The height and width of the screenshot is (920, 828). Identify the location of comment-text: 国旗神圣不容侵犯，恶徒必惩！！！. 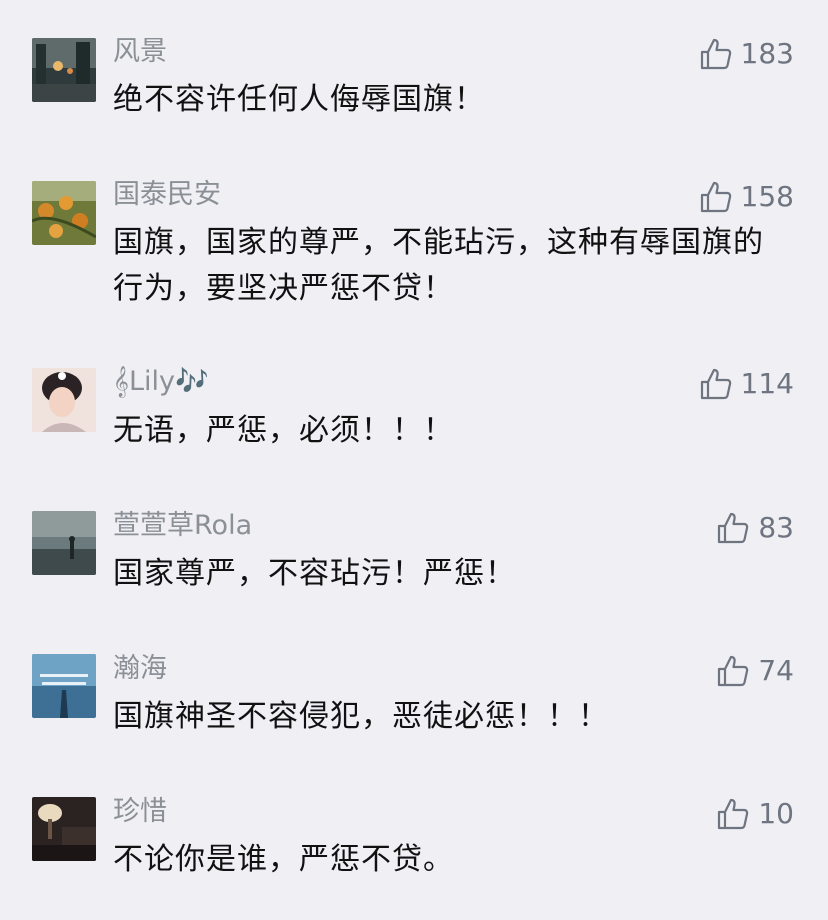
(361, 716).